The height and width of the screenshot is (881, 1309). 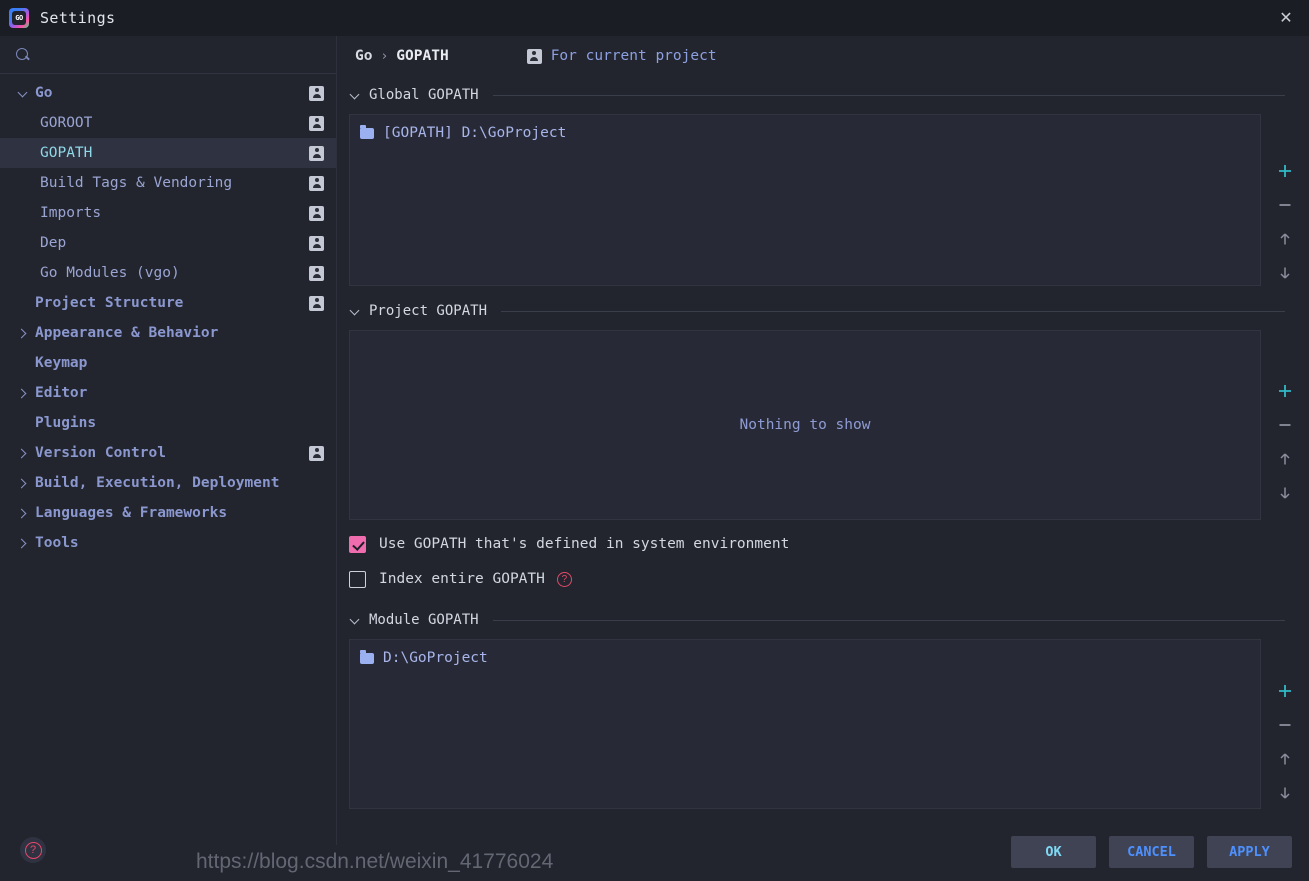 I want to click on sidebar-item-project-structure: Project Structure, so click(x=168, y=303).